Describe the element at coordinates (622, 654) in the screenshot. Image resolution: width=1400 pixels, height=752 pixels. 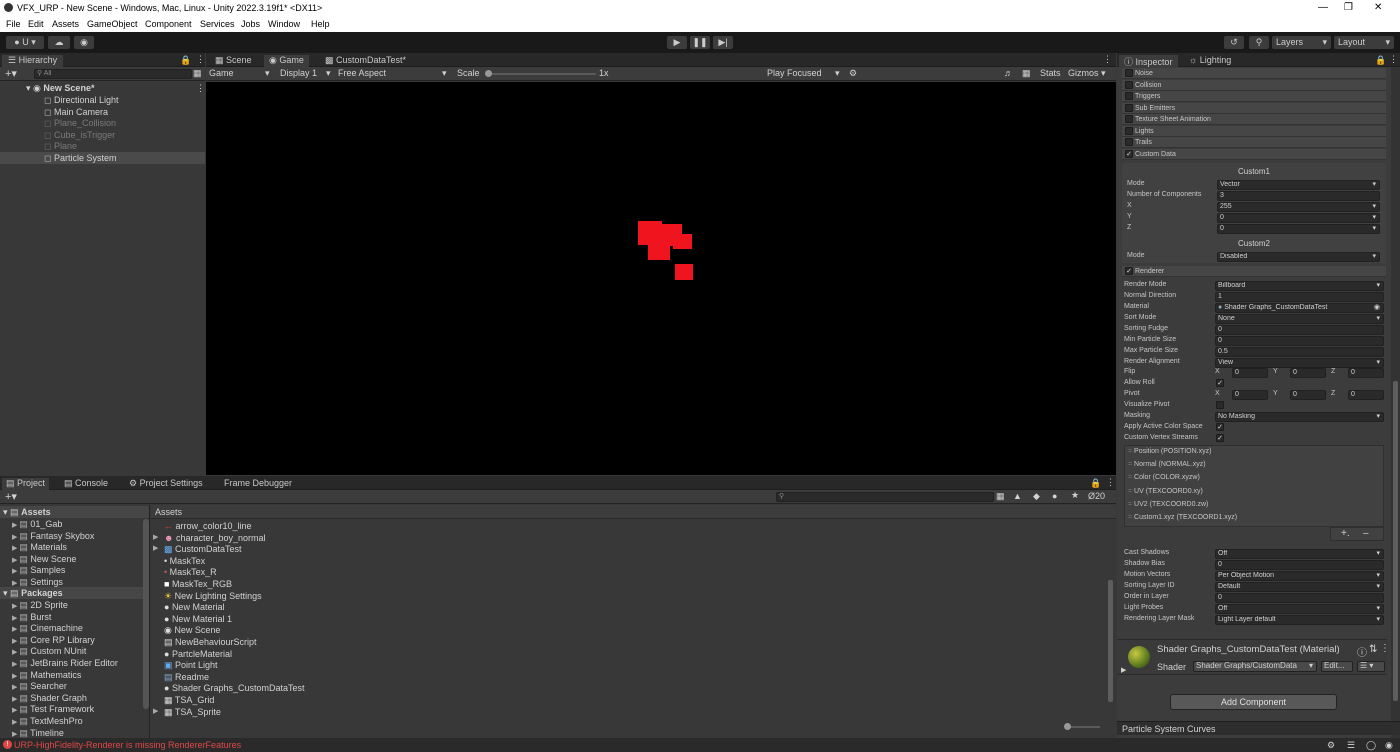
I see `project-file-item: ● PartcleMaterial` at that location.